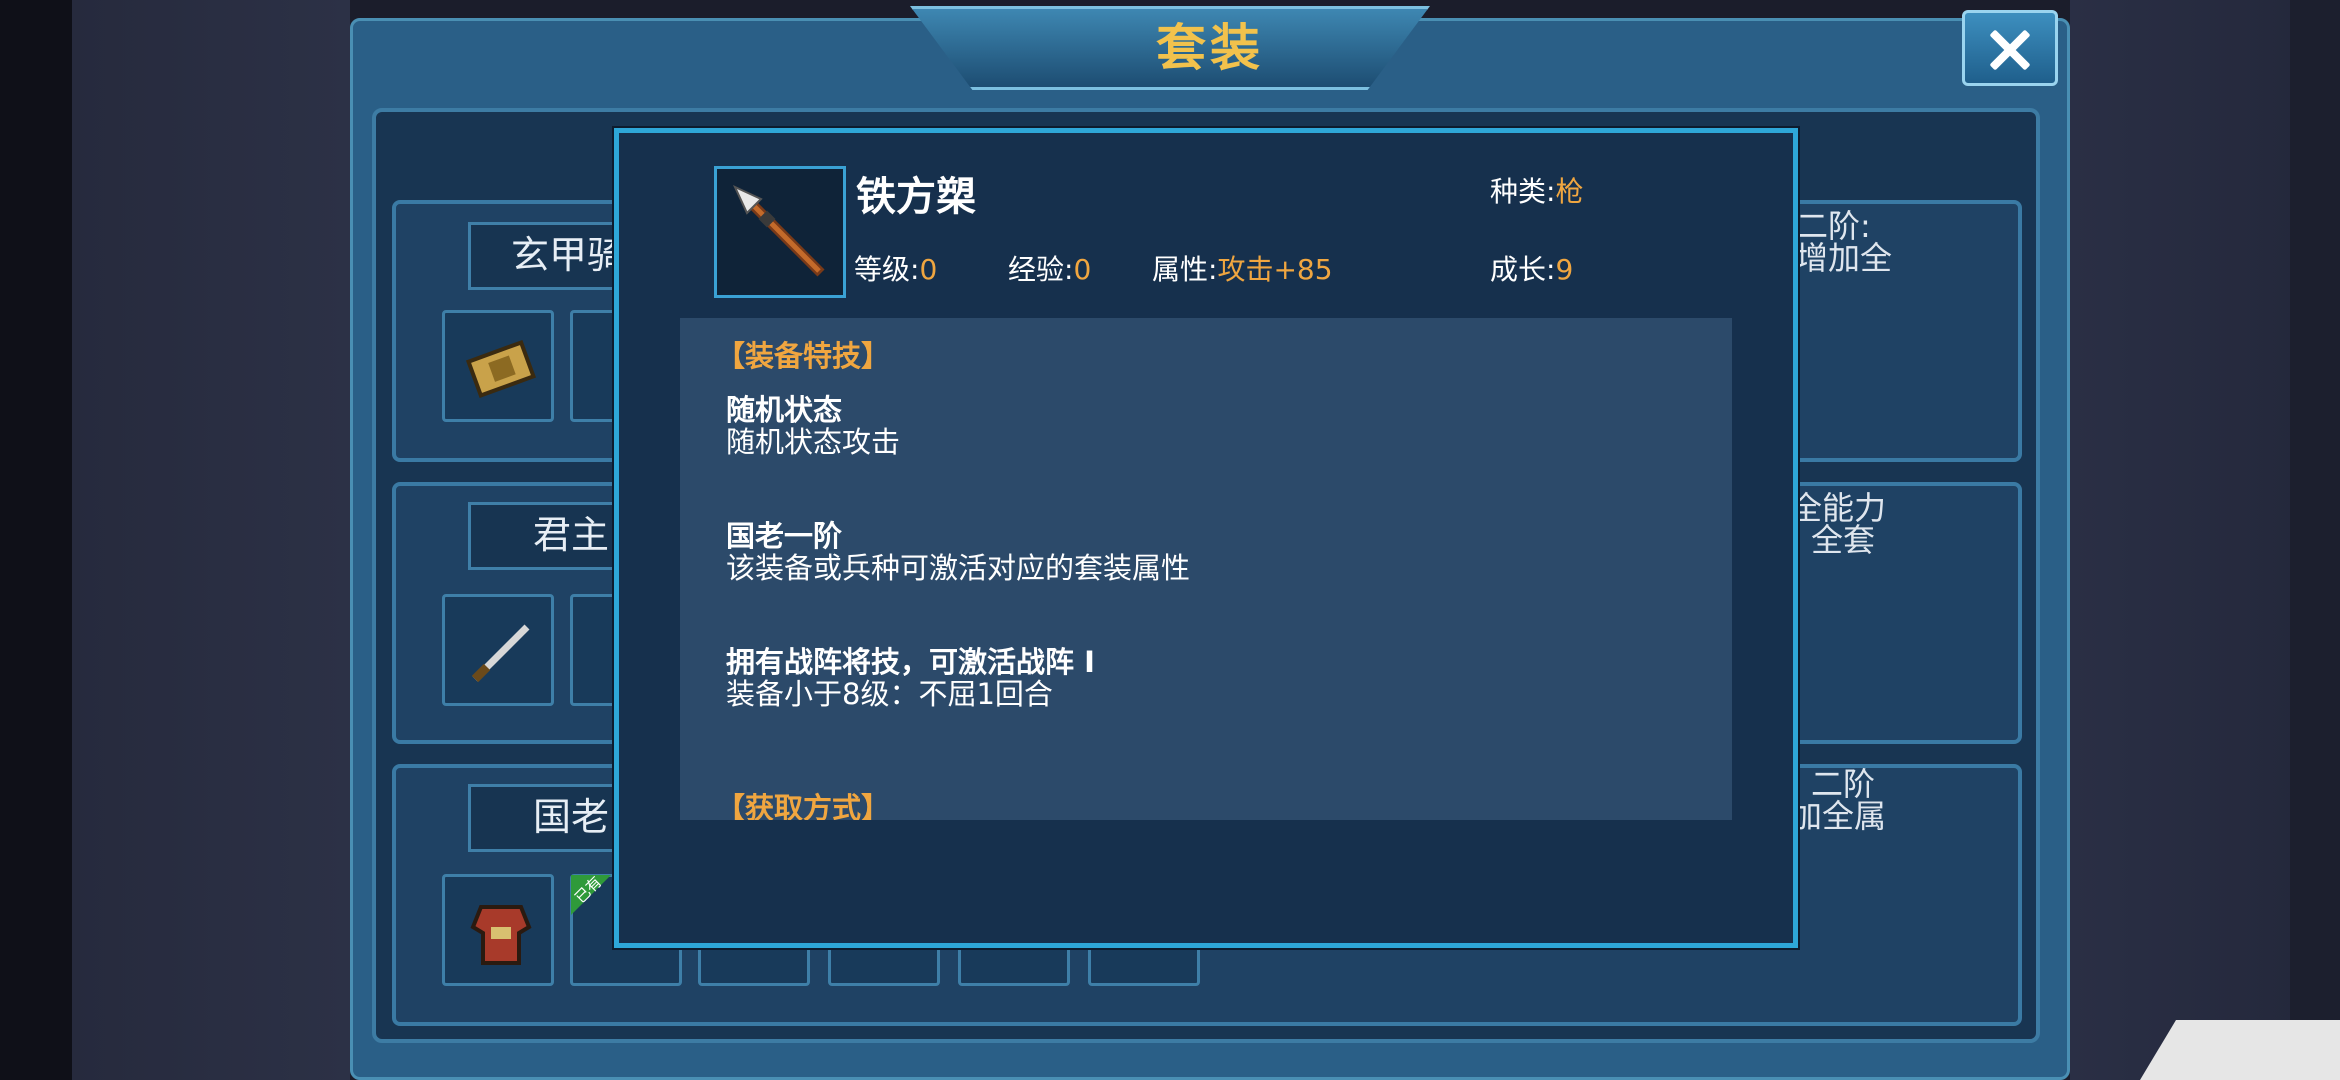  Describe the element at coordinates (2010, 48) in the screenshot. I see `close-button` at that location.